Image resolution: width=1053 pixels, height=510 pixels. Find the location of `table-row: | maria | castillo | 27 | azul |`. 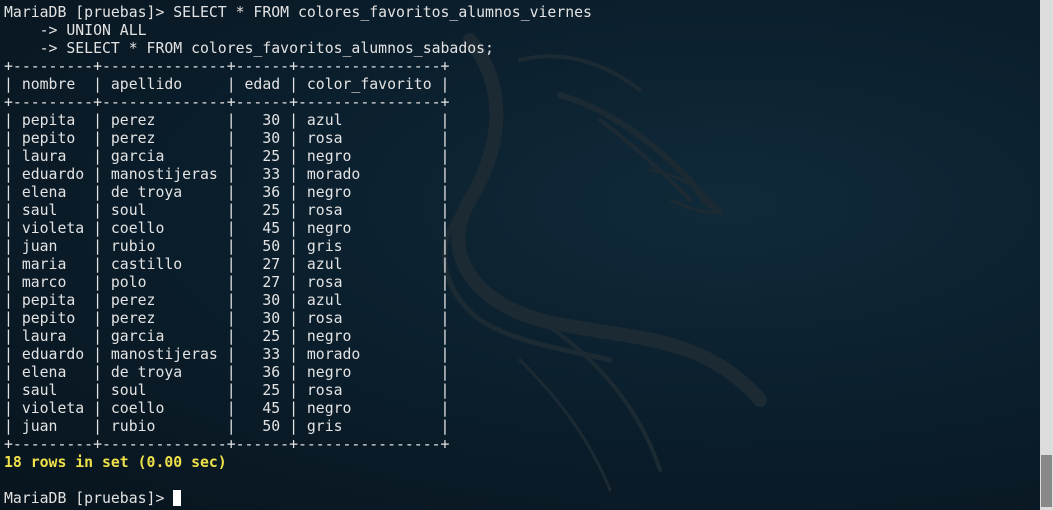

table-row: | maria | castillo | 27 | azul | is located at coordinates (227, 264).